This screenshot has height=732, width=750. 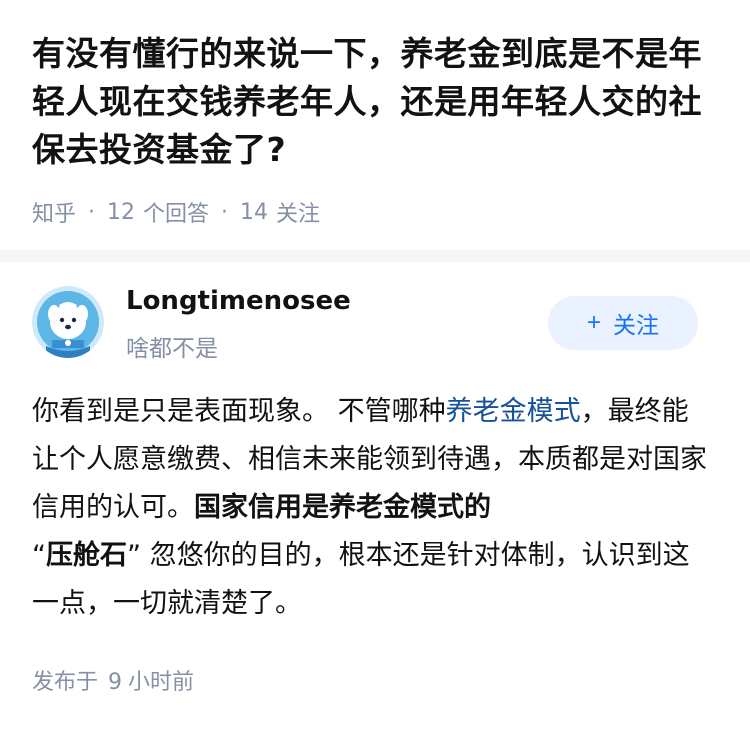 I want to click on quote-close: ”, so click(x=134, y=555).